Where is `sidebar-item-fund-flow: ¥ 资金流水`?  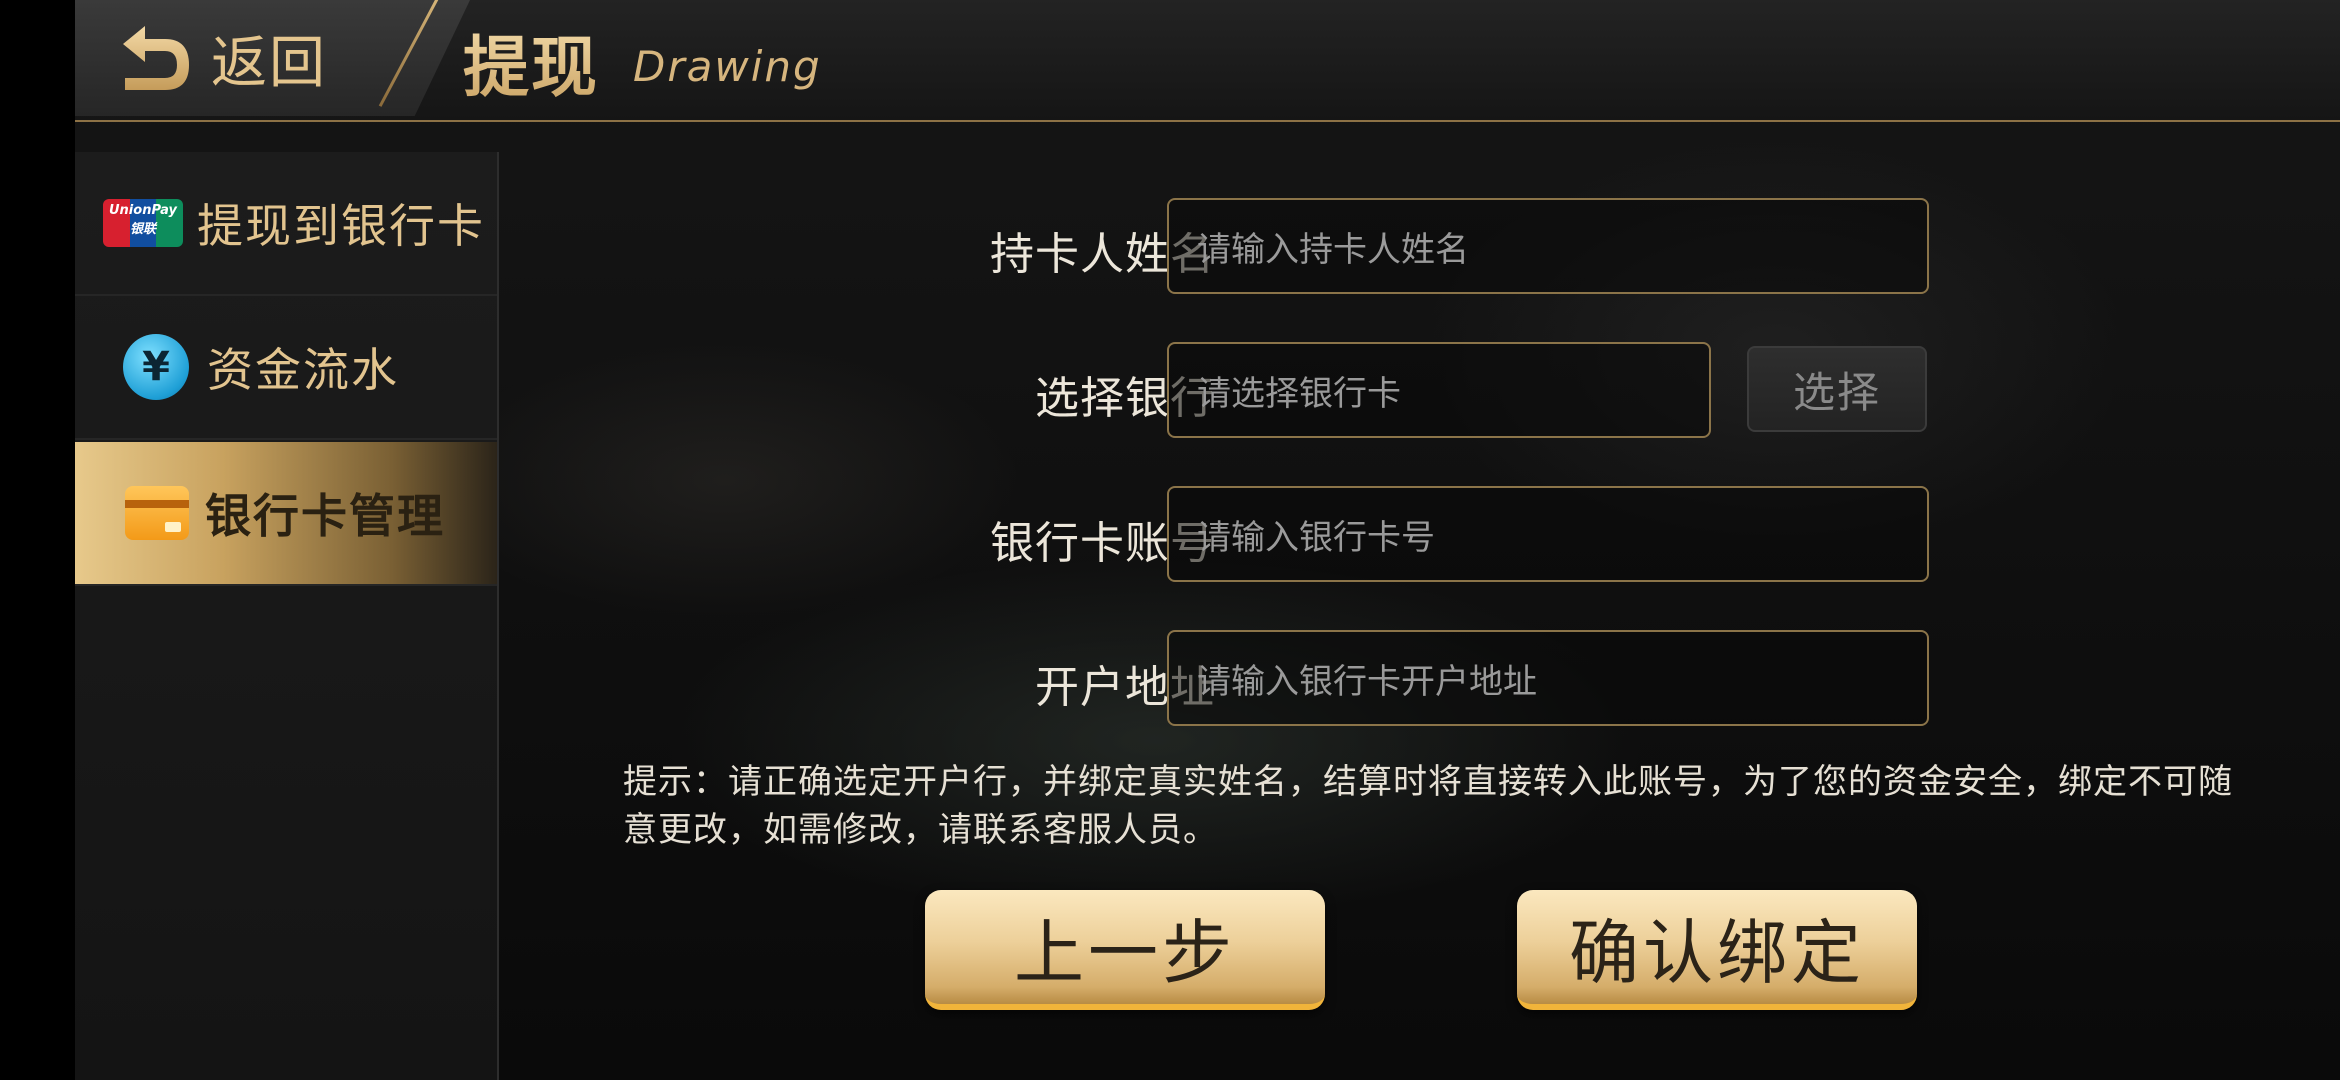
sidebar-item-fund-flow: ¥ 资金流水 is located at coordinates (286, 368).